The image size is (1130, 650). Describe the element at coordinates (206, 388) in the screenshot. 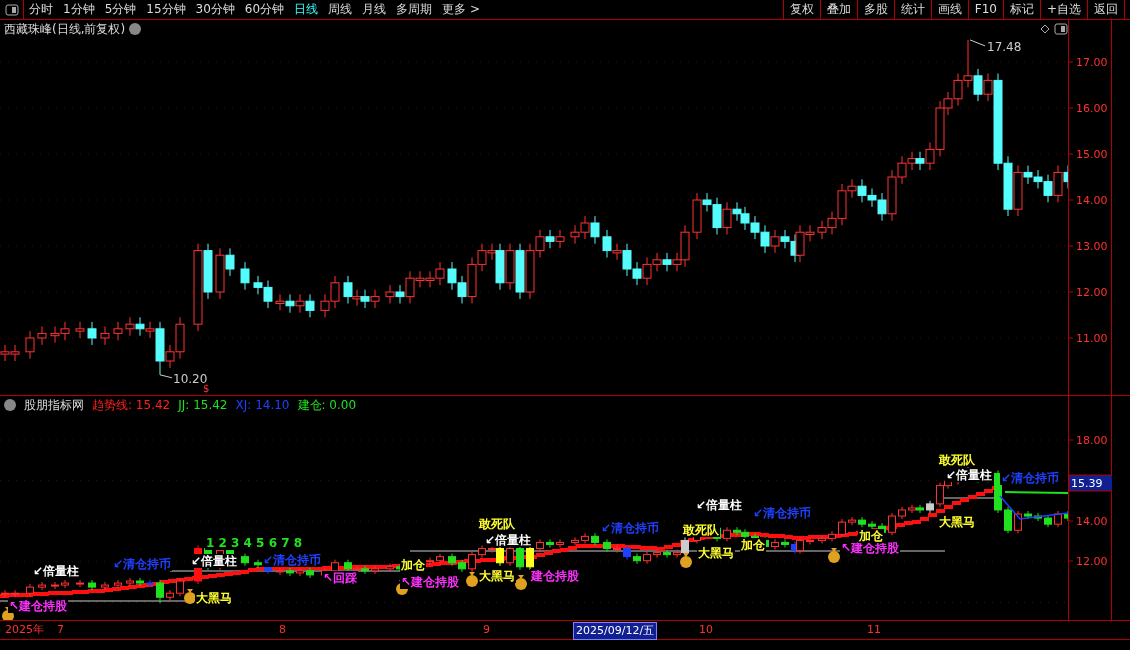

I see `signal-marker: $` at that location.